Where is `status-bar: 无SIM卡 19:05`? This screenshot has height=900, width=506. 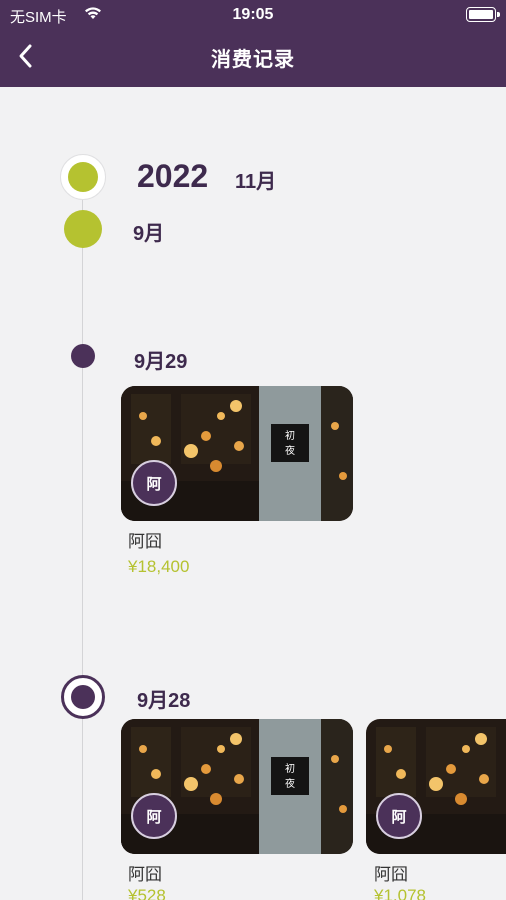
status-bar: 无SIM卡 19:05 is located at coordinates (253, 15).